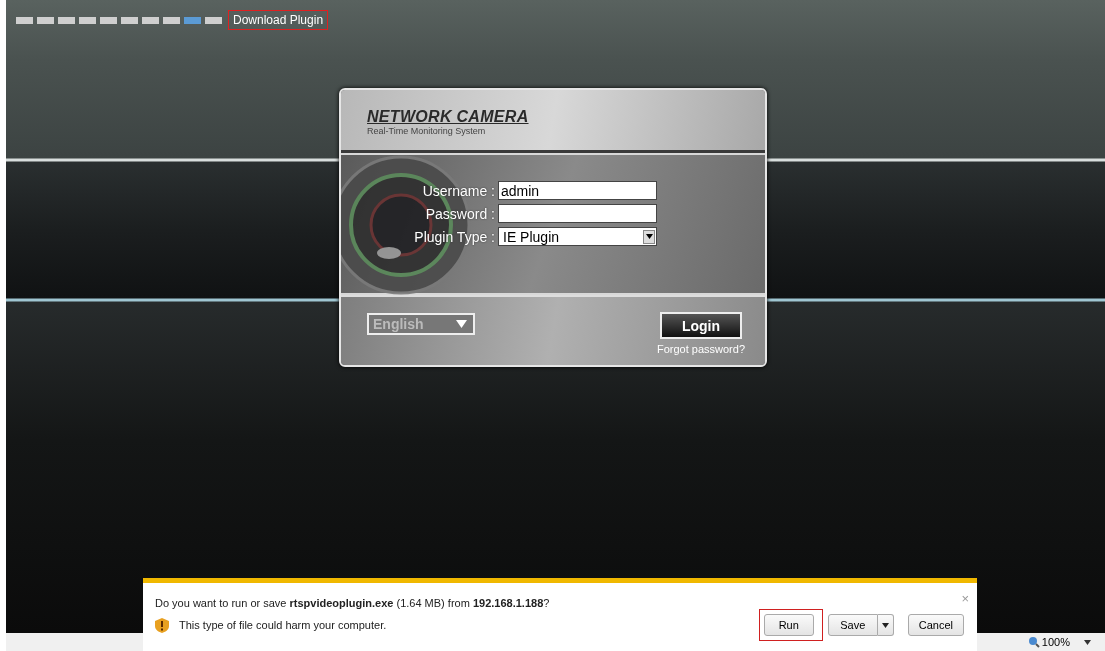 The width and height of the screenshot is (1105, 651). Describe the element at coordinates (1033, 642) in the screenshot. I see `magnifier-icon` at that location.